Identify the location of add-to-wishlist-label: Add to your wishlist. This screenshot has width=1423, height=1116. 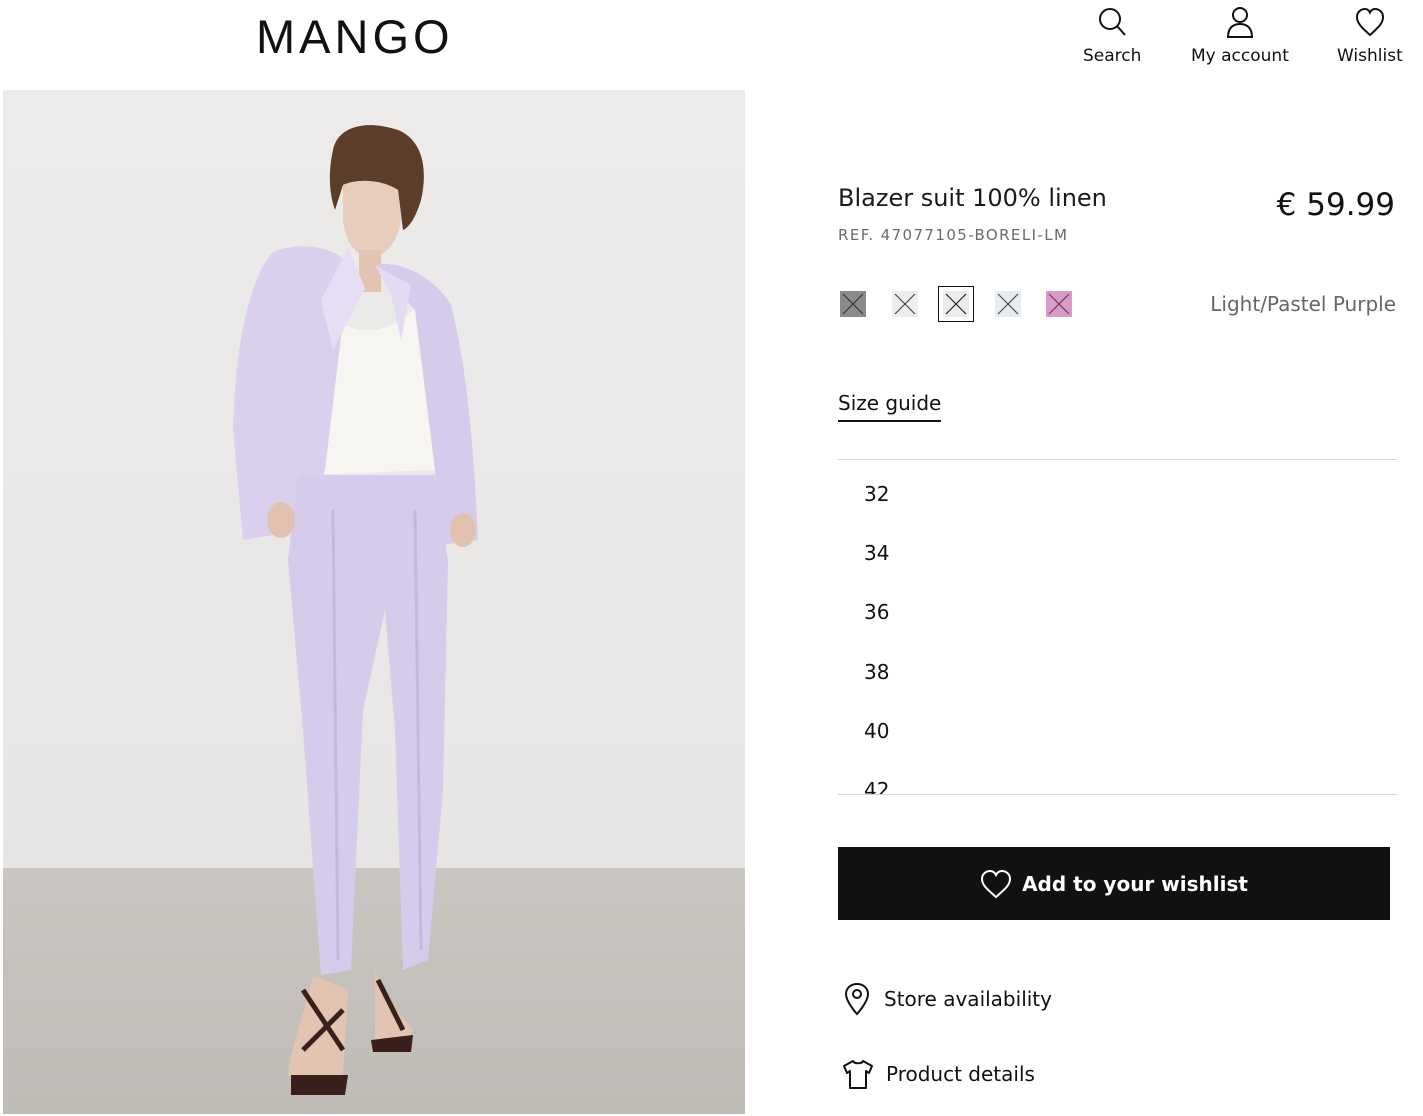
(1135, 883).